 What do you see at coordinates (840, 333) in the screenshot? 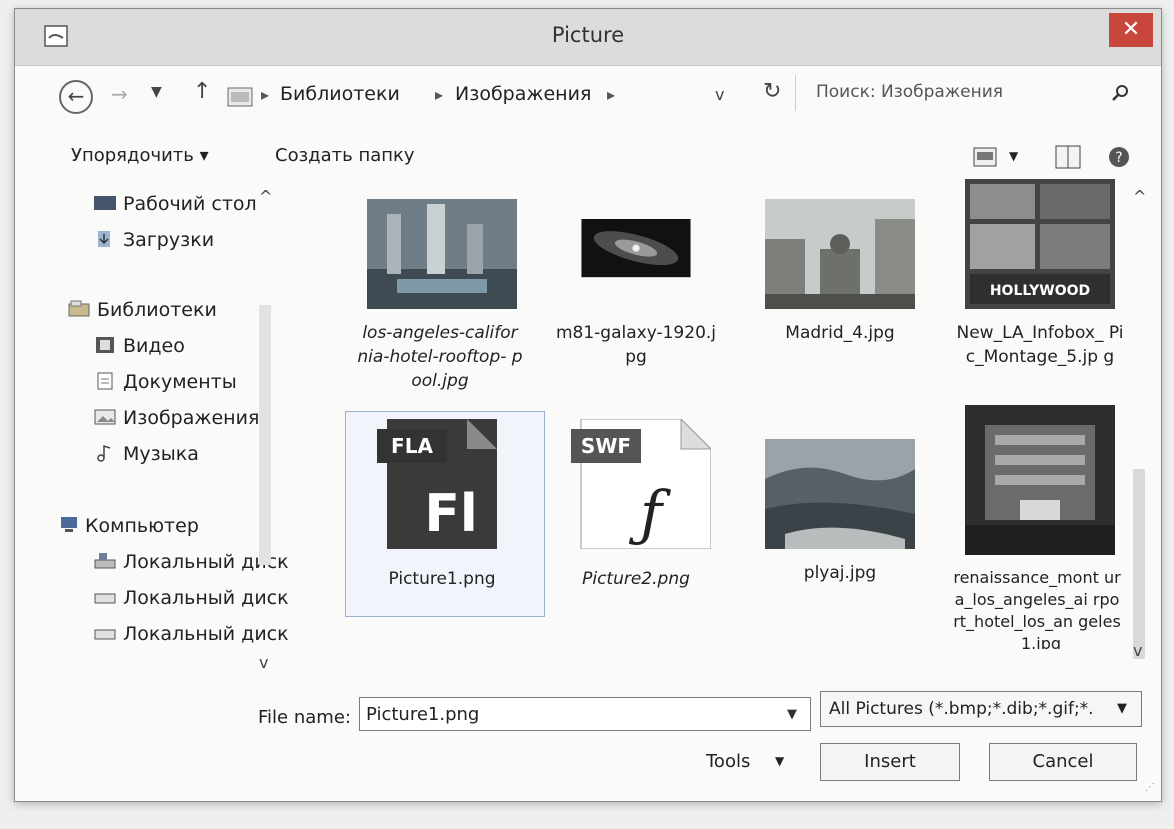
I see `file-name: Madrid_4.jpg` at bounding box center [840, 333].